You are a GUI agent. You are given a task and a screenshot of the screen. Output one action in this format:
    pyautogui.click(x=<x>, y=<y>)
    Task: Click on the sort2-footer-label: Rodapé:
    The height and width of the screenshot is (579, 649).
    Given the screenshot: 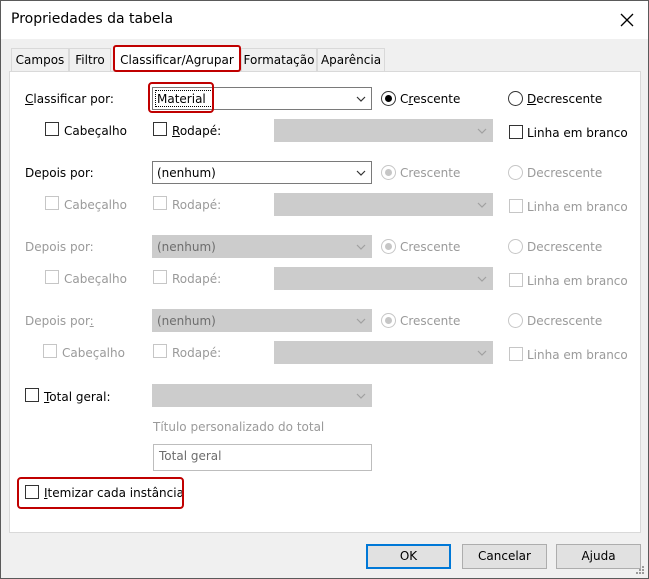 What is the action you would take?
    pyautogui.click(x=197, y=205)
    